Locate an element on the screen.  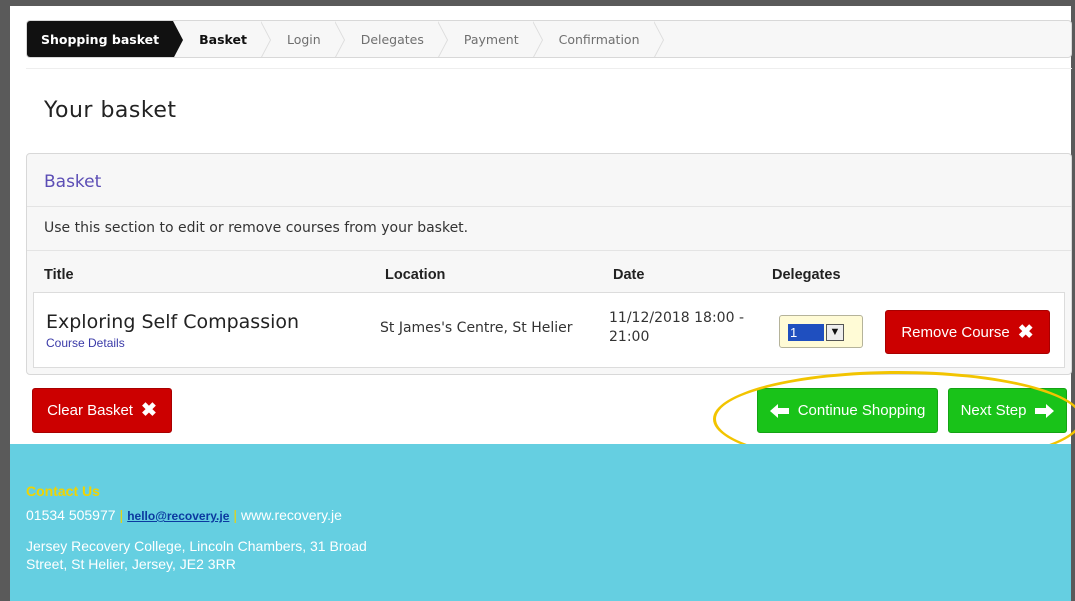
contact-phone: 01534 505977 is located at coordinates (71, 515).